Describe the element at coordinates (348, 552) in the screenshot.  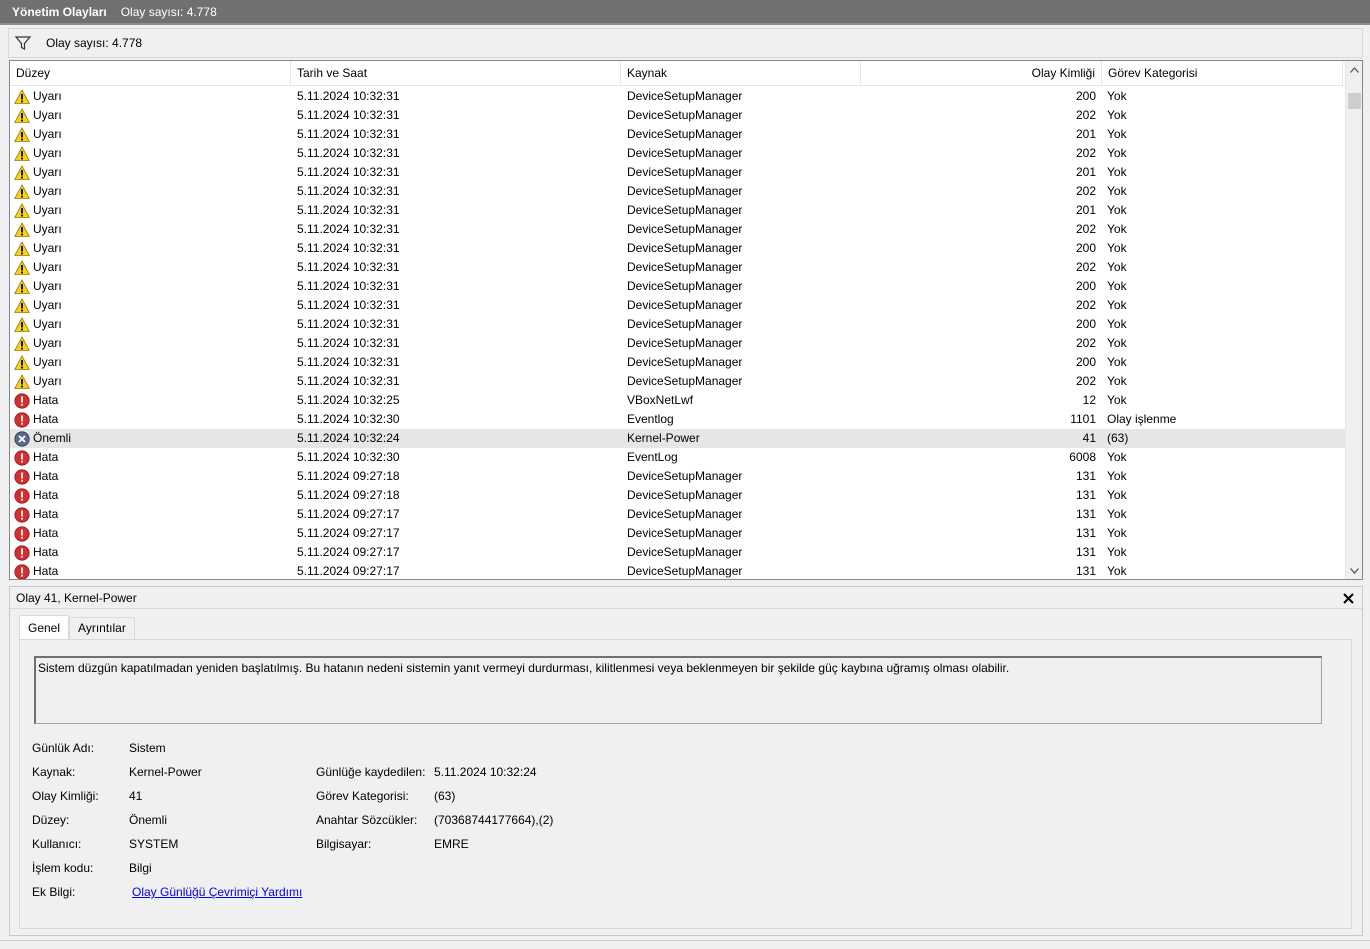
I see `date-cell: 5.11.2024 09:27:17` at that location.